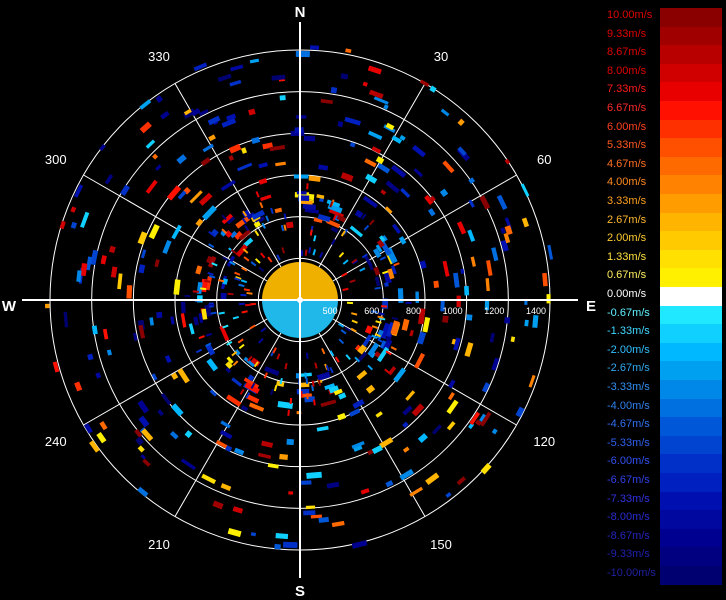 This screenshot has height=600, width=726. What do you see at coordinates (665, 352) in the screenshot?
I see `legend-entry: -2.00m/s` at bounding box center [665, 352].